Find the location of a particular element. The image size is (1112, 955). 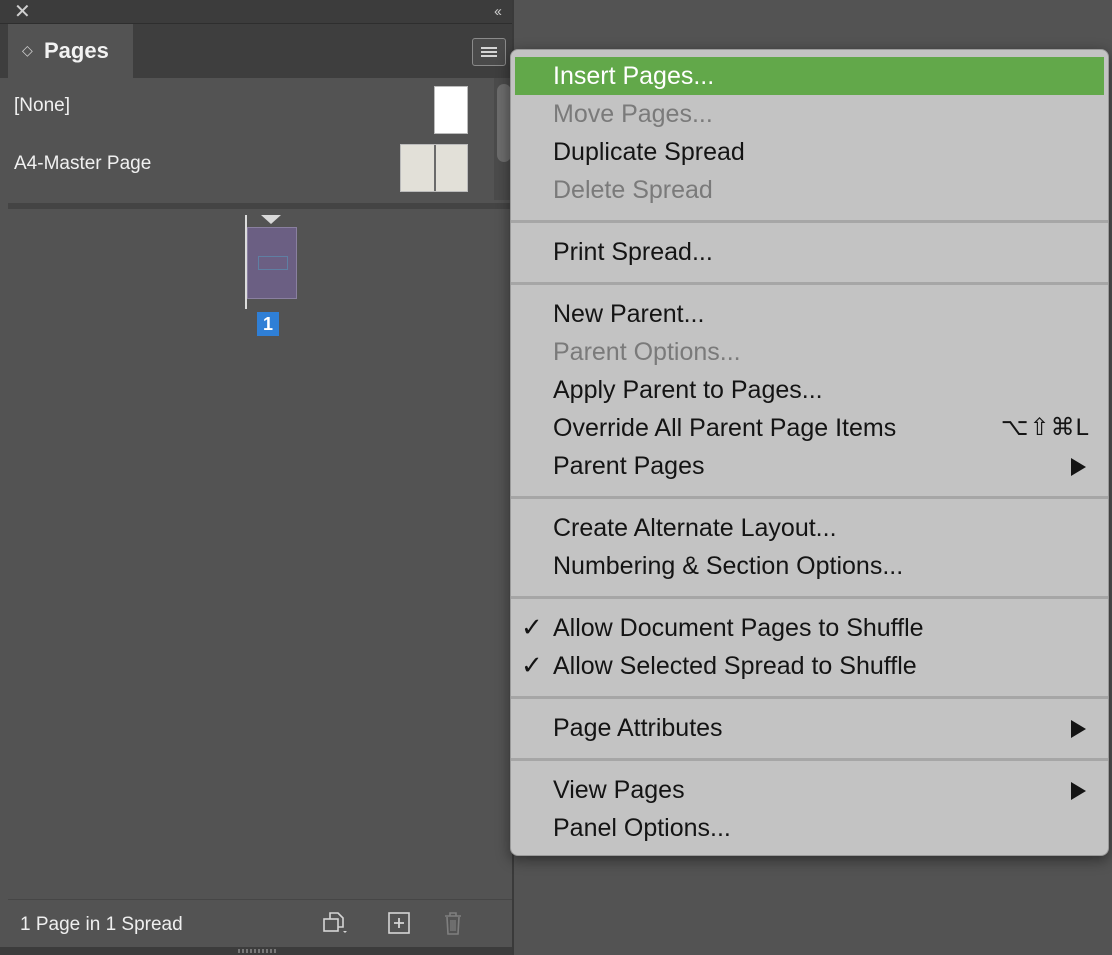

menu-shortcut: ⌥⇧⌘L is located at coordinates (1045, 427).